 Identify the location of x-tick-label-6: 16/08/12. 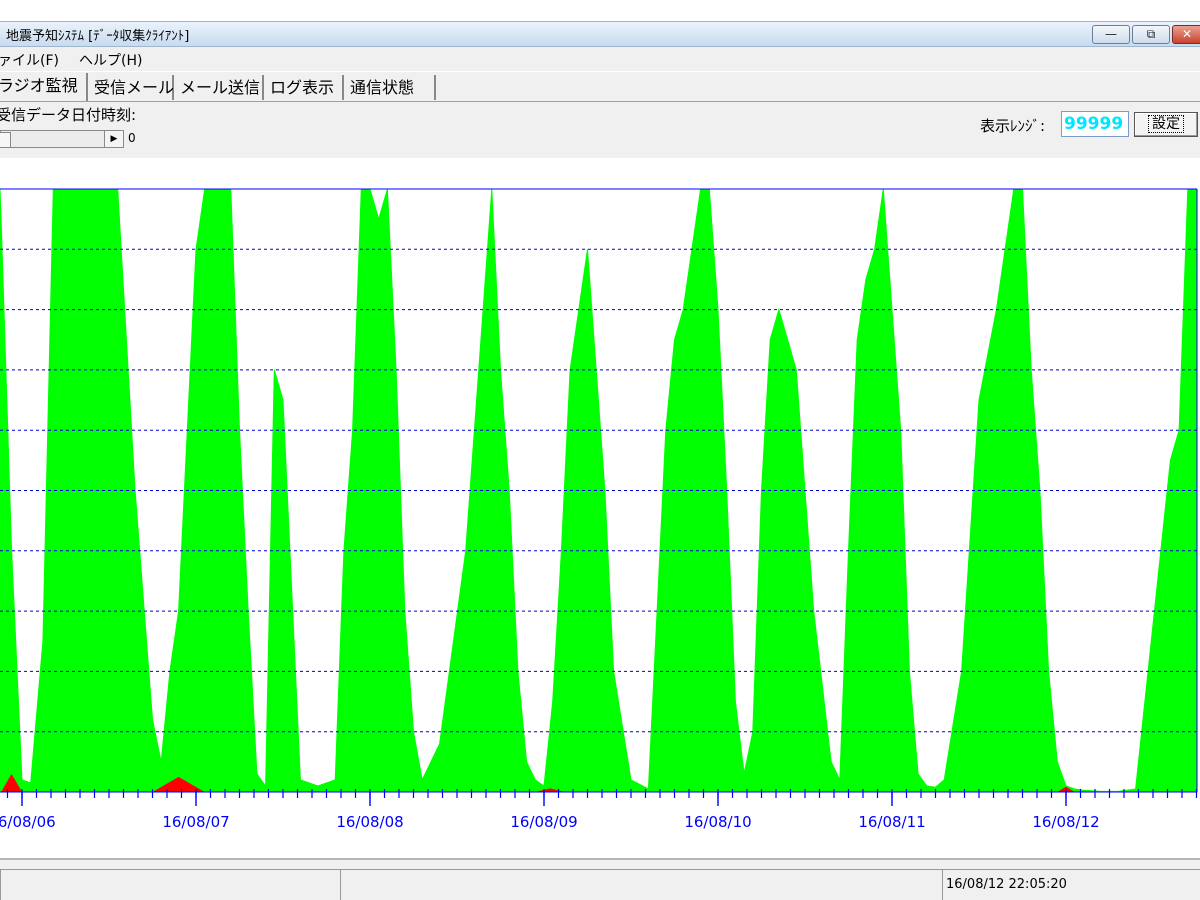
(1065, 822).